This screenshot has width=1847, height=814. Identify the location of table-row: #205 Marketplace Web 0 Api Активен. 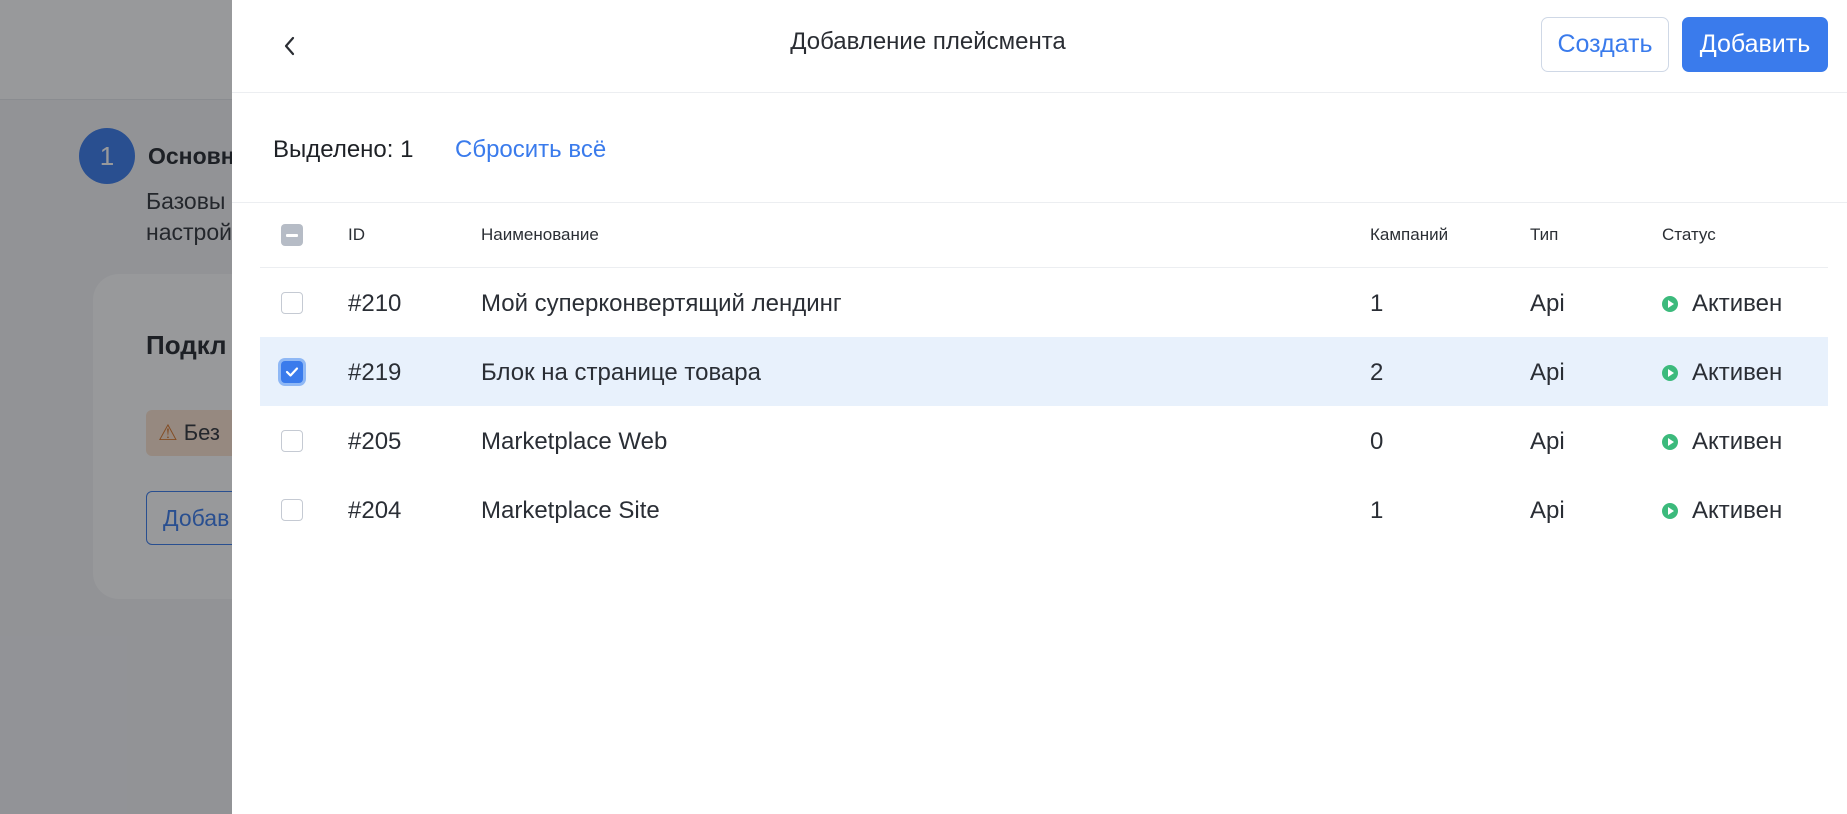
(1044, 440).